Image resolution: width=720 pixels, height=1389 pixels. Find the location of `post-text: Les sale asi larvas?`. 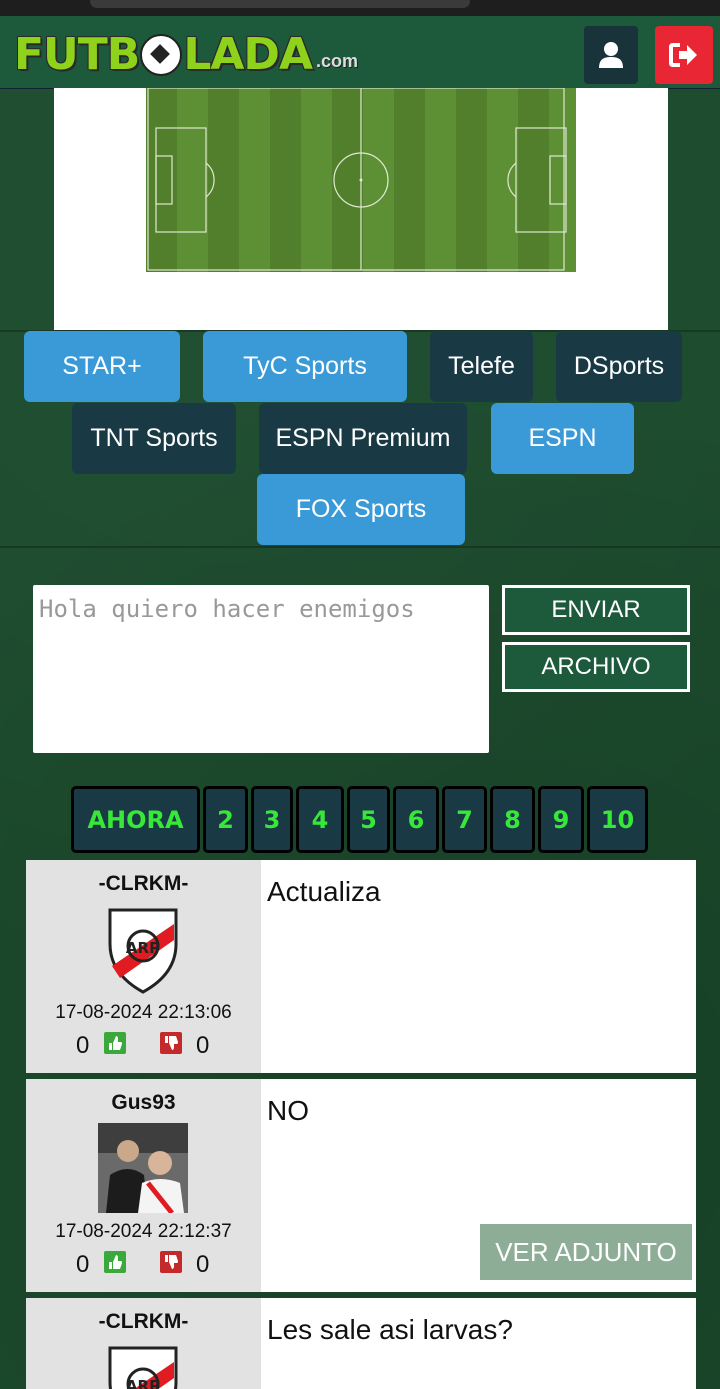

post-text: Les sale asi larvas? is located at coordinates (390, 1329).